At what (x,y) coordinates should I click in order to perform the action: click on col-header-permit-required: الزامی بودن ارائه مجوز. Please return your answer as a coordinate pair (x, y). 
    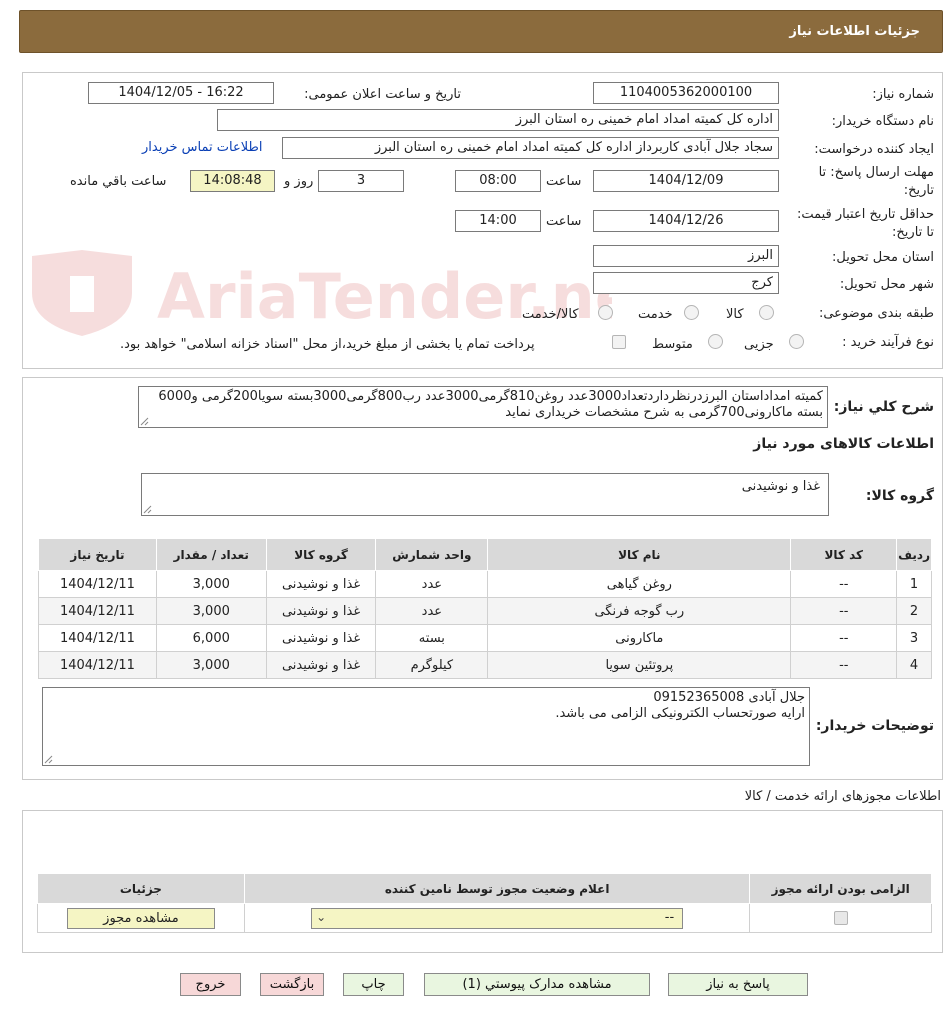
    Looking at the image, I should click on (840, 888).